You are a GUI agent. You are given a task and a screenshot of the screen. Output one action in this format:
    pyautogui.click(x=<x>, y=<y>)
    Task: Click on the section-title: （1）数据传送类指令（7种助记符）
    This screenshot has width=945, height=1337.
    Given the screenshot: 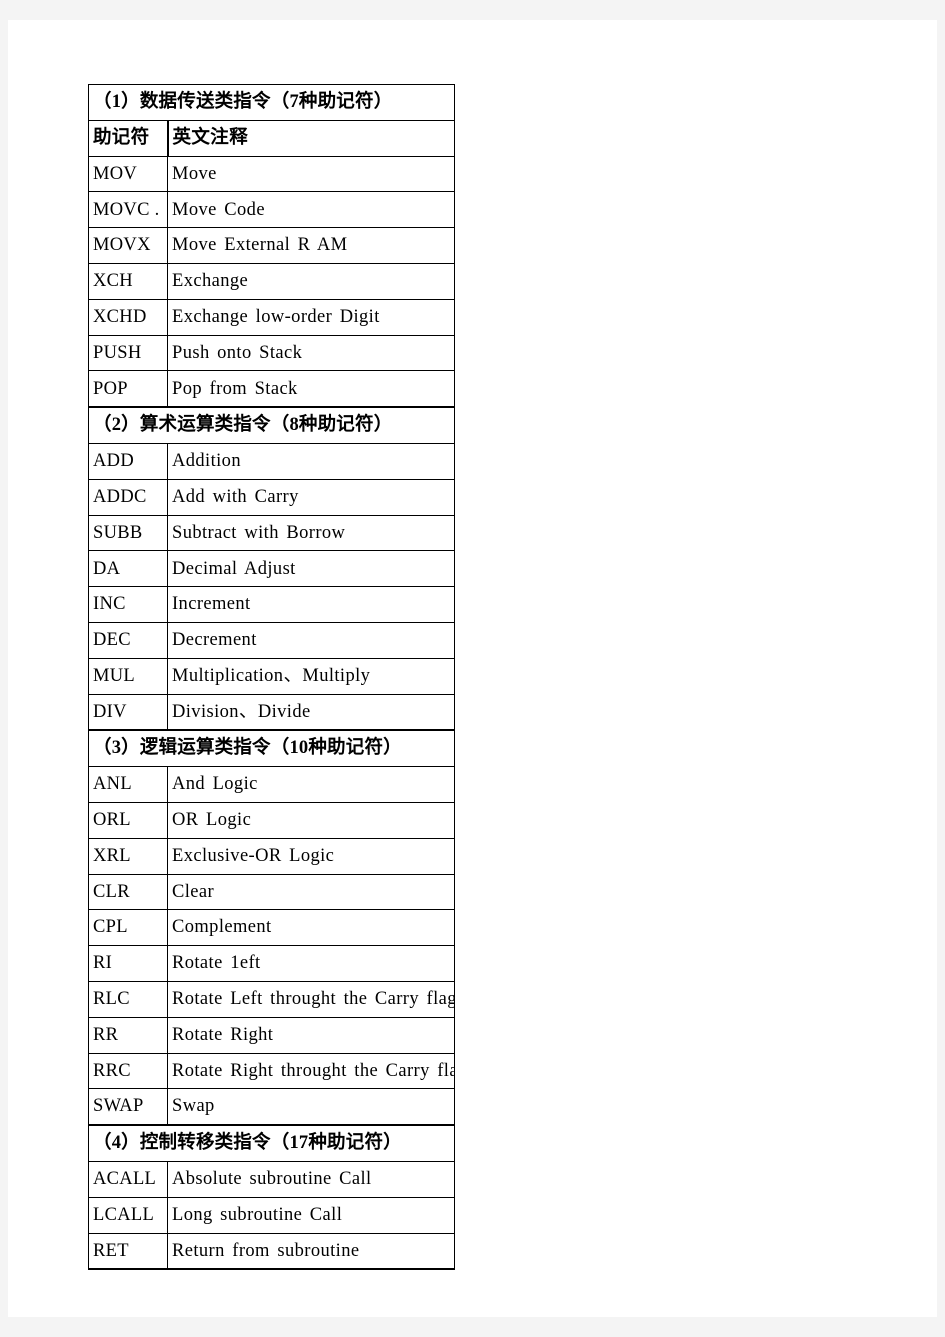 What is the action you would take?
    pyautogui.click(x=271, y=102)
    